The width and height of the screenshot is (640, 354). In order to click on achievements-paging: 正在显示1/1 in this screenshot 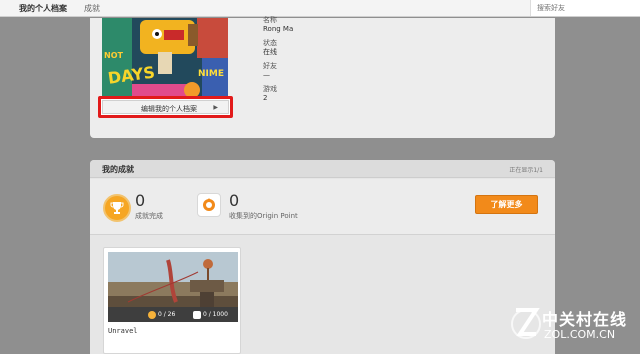, I will do `click(526, 170)`.